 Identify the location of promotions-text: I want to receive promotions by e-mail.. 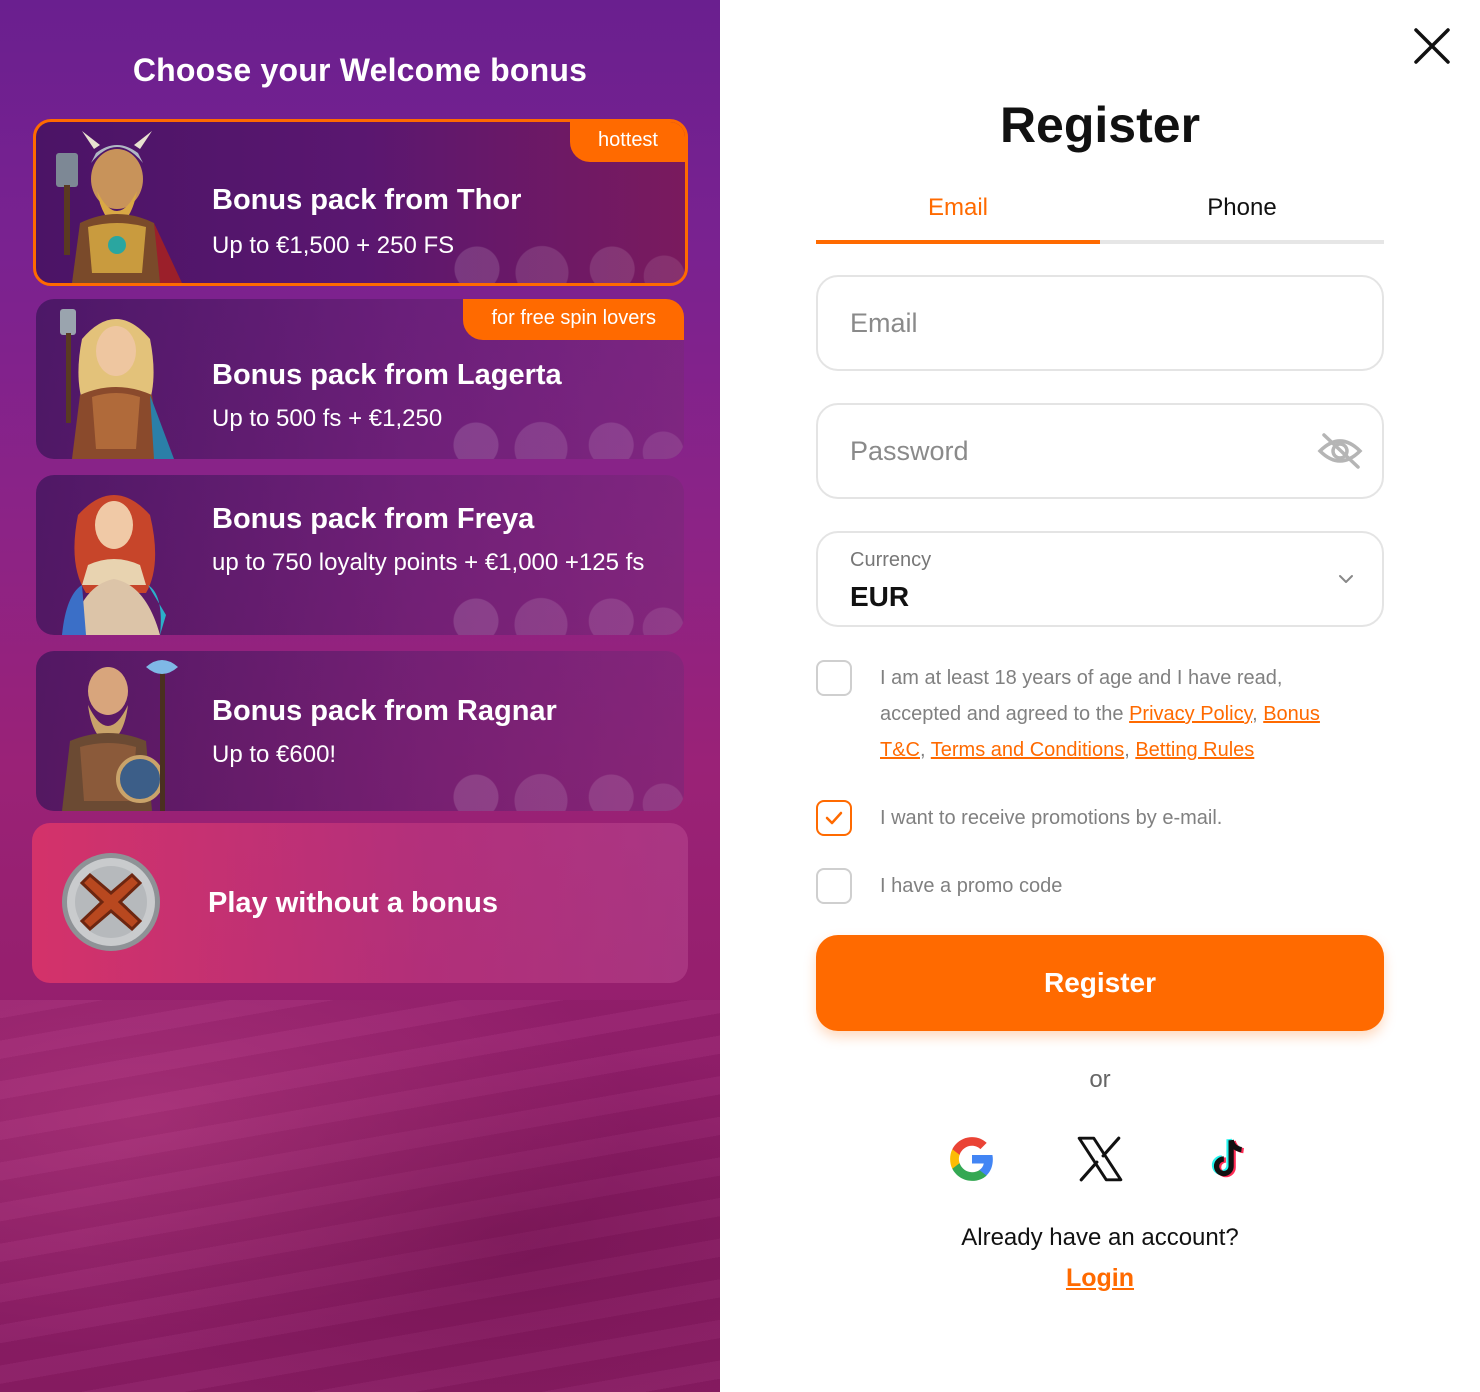
(1051, 818).